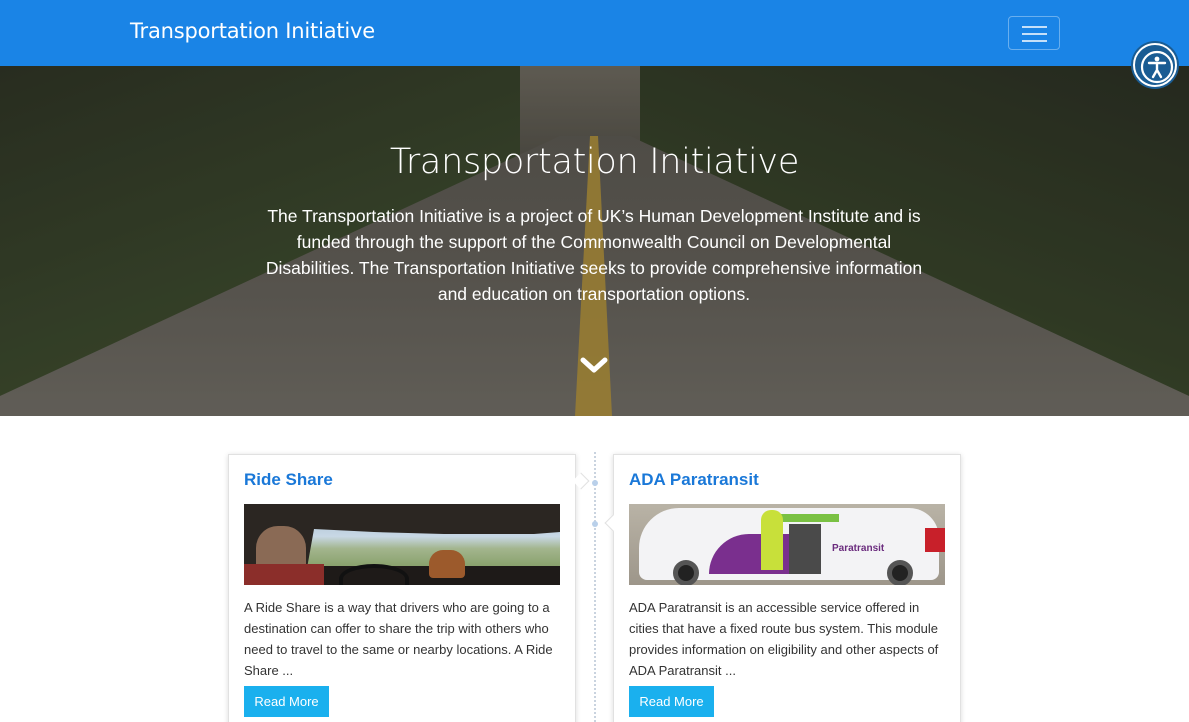  What do you see at coordinates (288, 480) in the screenshot?
I see `card-title: Ride Share` at bounding box center [288, 480].